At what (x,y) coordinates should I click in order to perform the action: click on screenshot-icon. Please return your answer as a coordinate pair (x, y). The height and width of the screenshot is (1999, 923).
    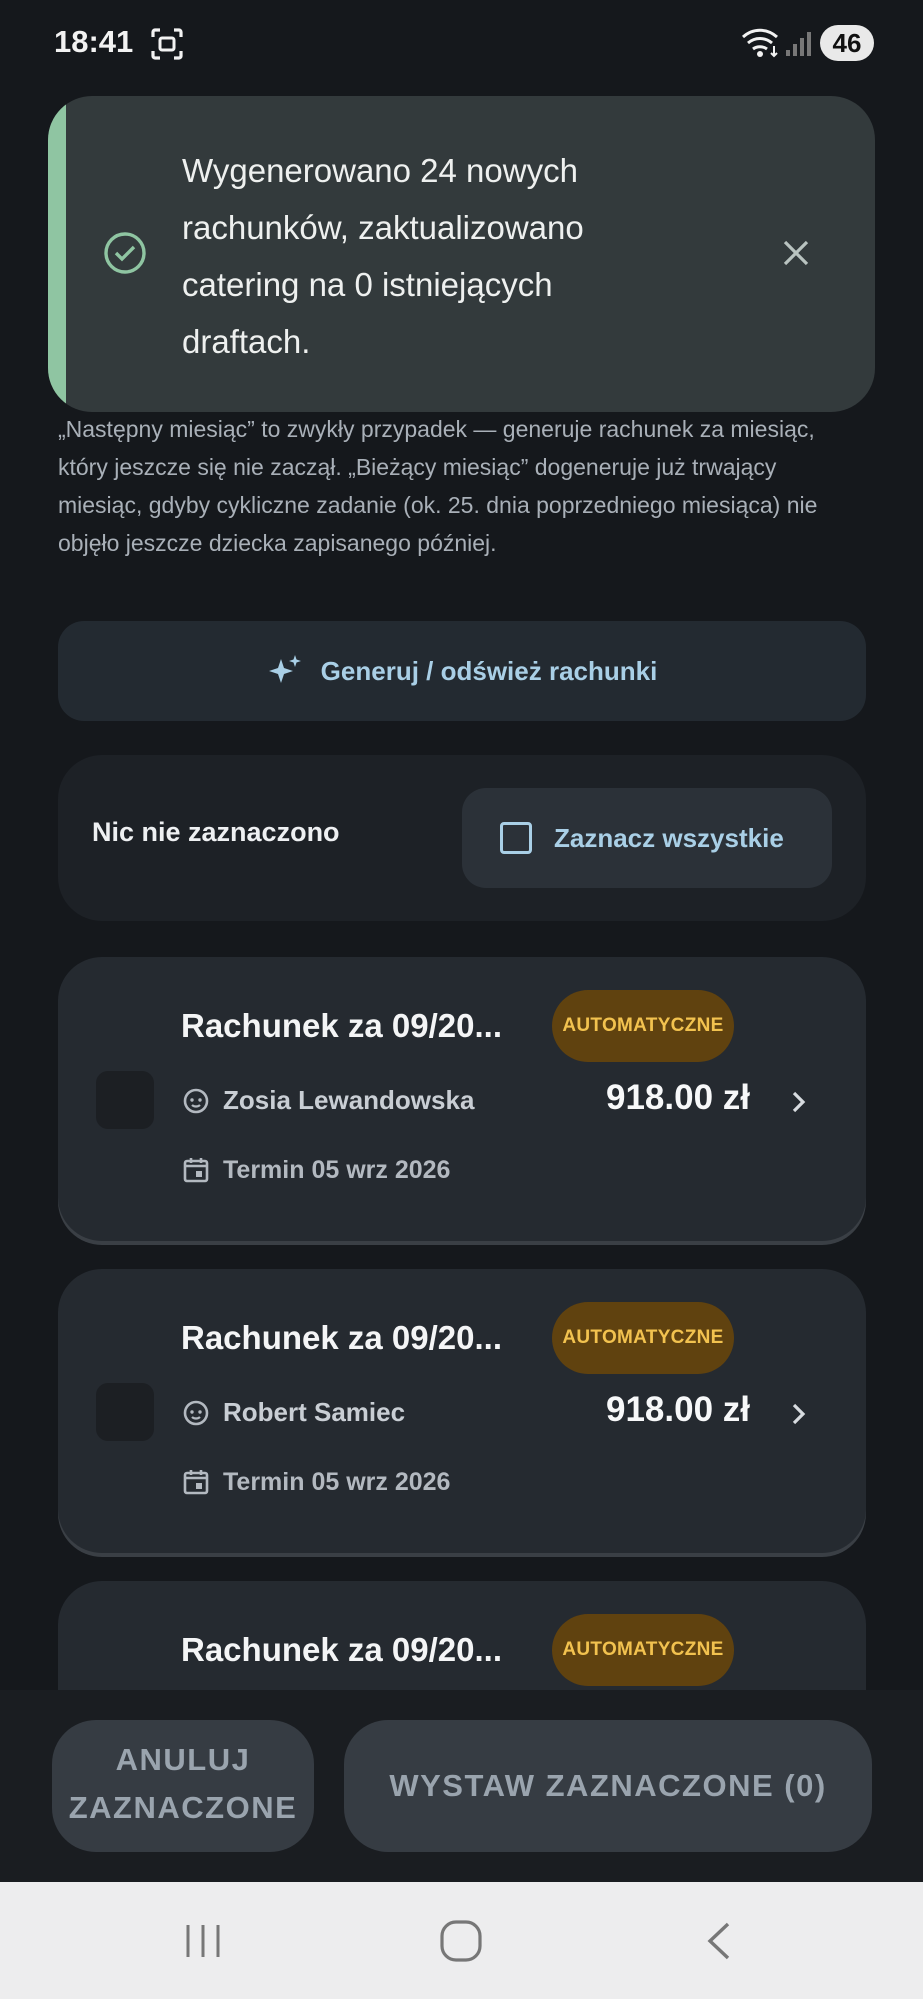
    Looking at the image, I should click on (167, 44).